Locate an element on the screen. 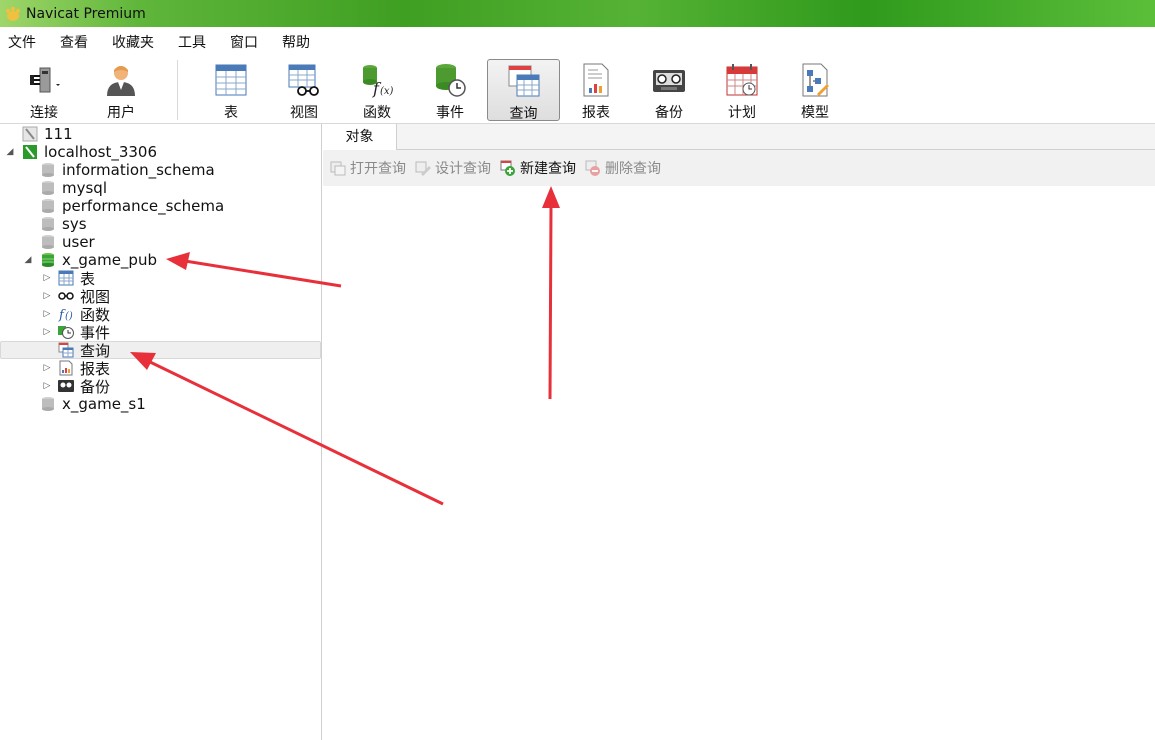 The height and width of the screenshot is (740, 1155). menu-favorites: 收藏夹 is located at coordinates (133, 42).